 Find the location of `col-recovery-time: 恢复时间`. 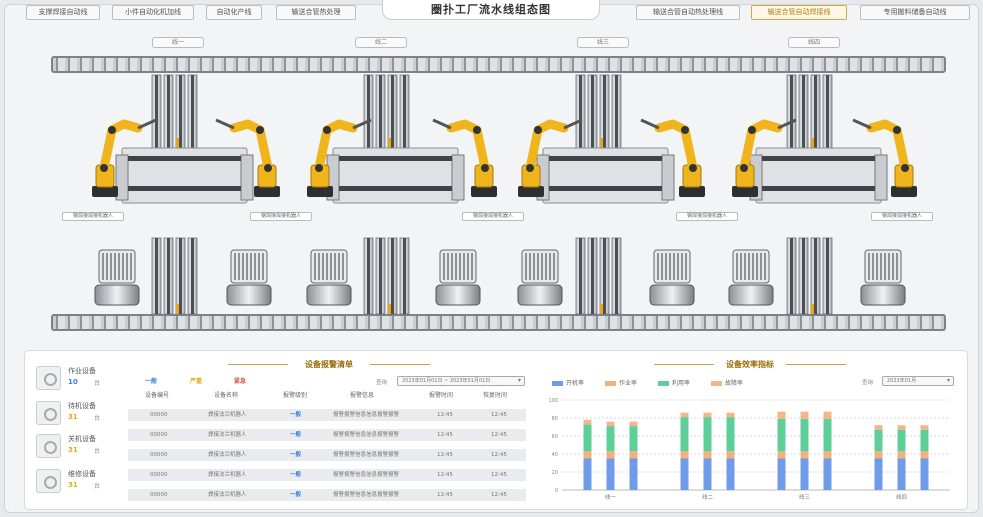

col-recovery-time: 恢复时间 is located at coordinates (495, 395).